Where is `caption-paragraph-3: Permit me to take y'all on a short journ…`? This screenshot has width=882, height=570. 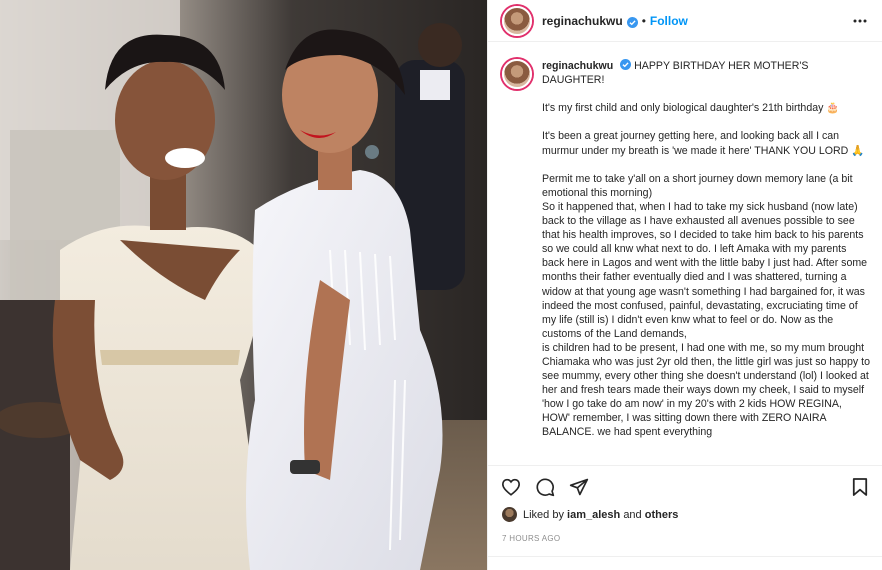
caption-paragraph-3: Permit me to take y'all on a short journ… is located at coordinates (697, 185).